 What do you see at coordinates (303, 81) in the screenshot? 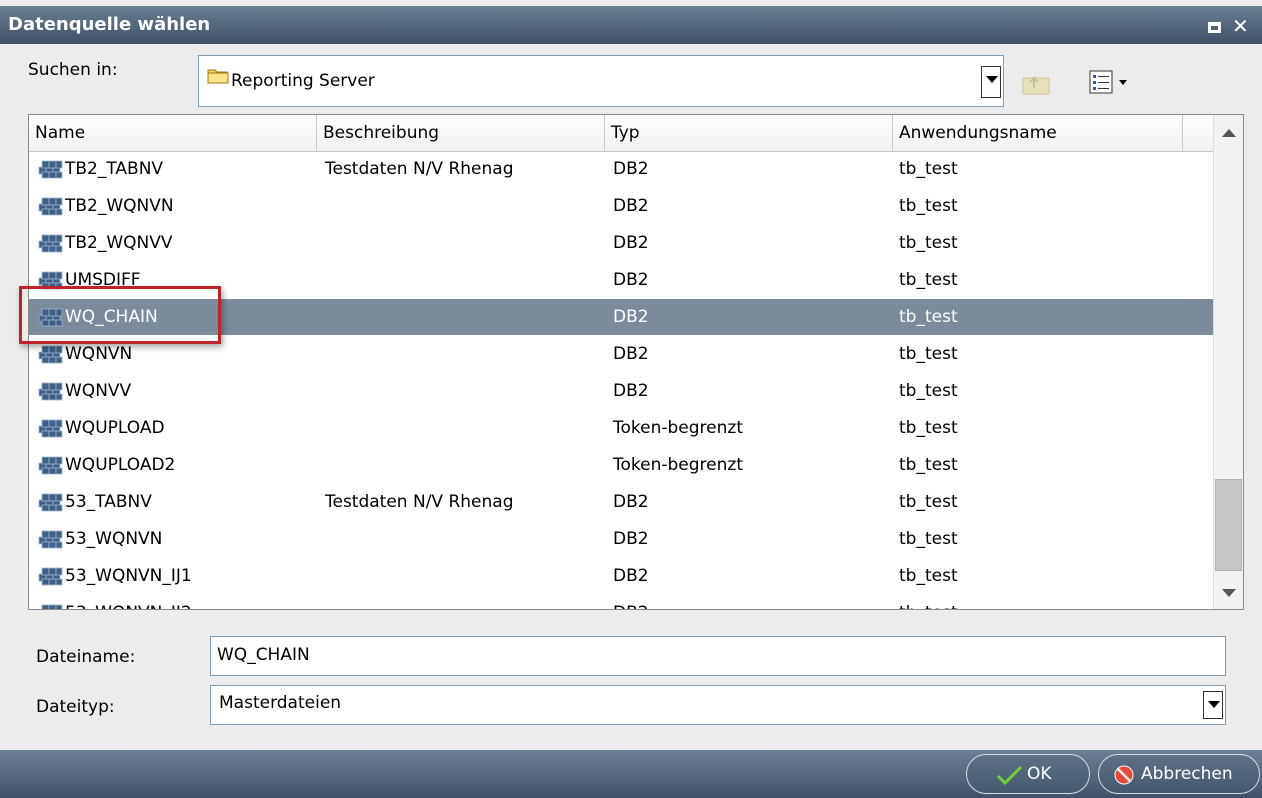
I see `location-value: Reporting Server` at bounding box center [303, 81].